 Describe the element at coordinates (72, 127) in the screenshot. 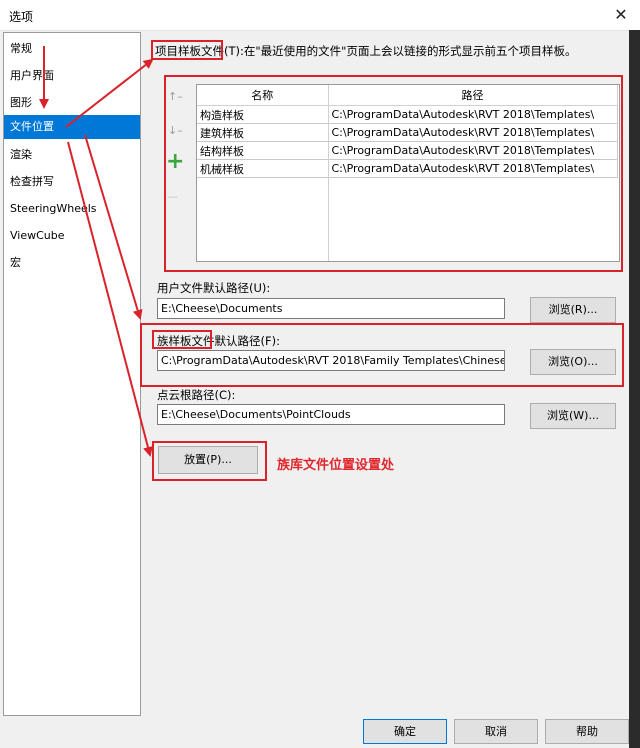

I see `sidebar-item-file-locations: 文件位置` at that location.